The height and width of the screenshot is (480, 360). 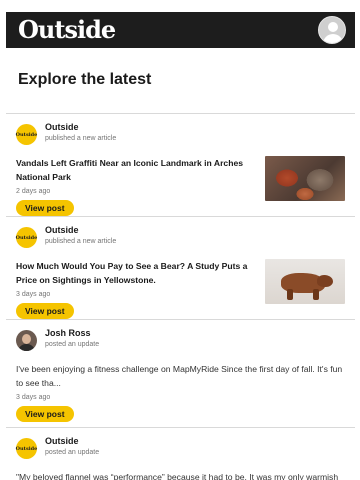 I want to click on timestamp: 2 days ago, so click(x=33, y=191).